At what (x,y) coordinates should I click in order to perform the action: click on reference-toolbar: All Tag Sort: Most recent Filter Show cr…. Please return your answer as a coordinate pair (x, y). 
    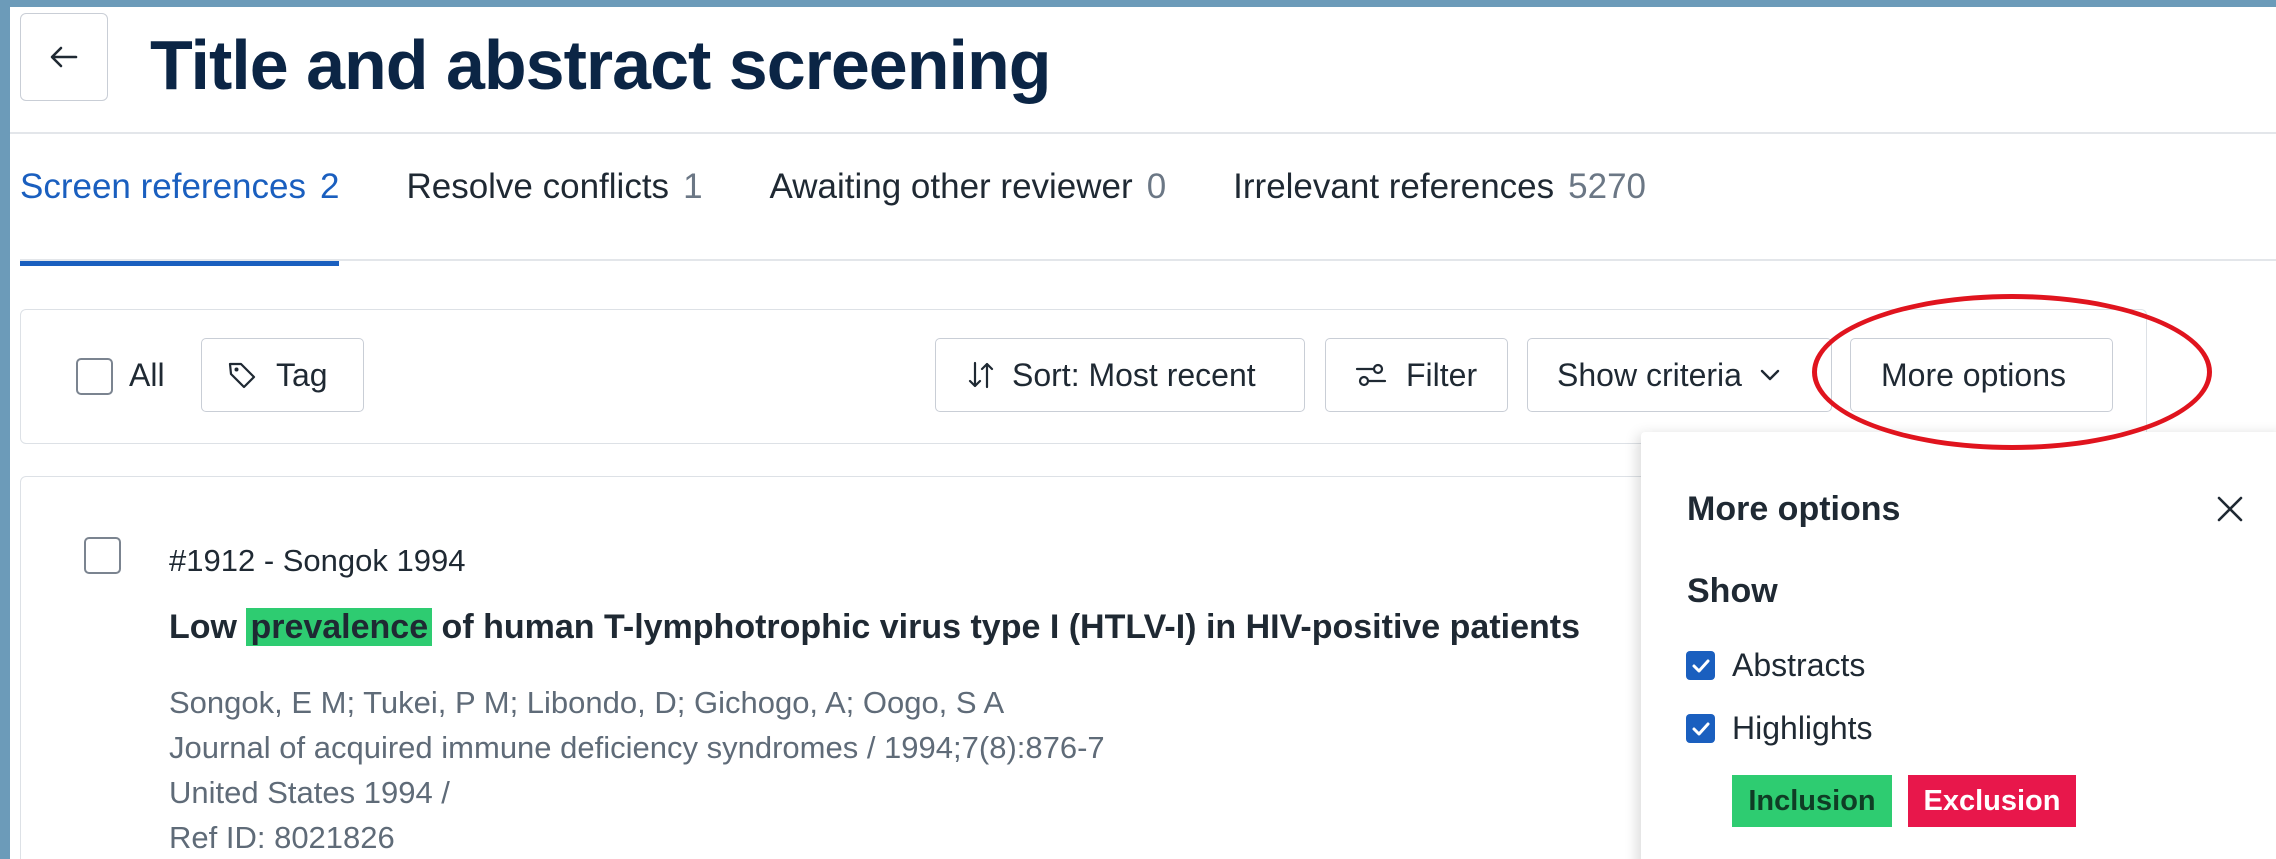
    Looking at the image, I should click on (1083, 376).